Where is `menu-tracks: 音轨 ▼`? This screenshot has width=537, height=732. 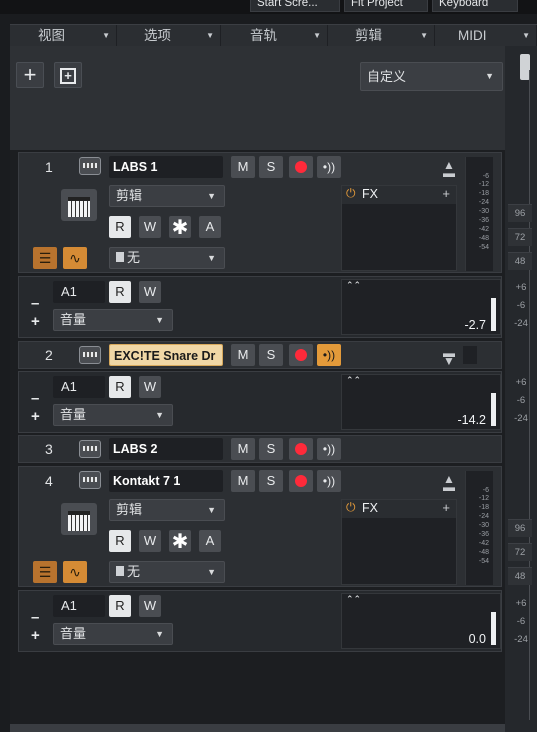
menu-tracks: 音轨 ▼ is located at coordinates (275, 36).